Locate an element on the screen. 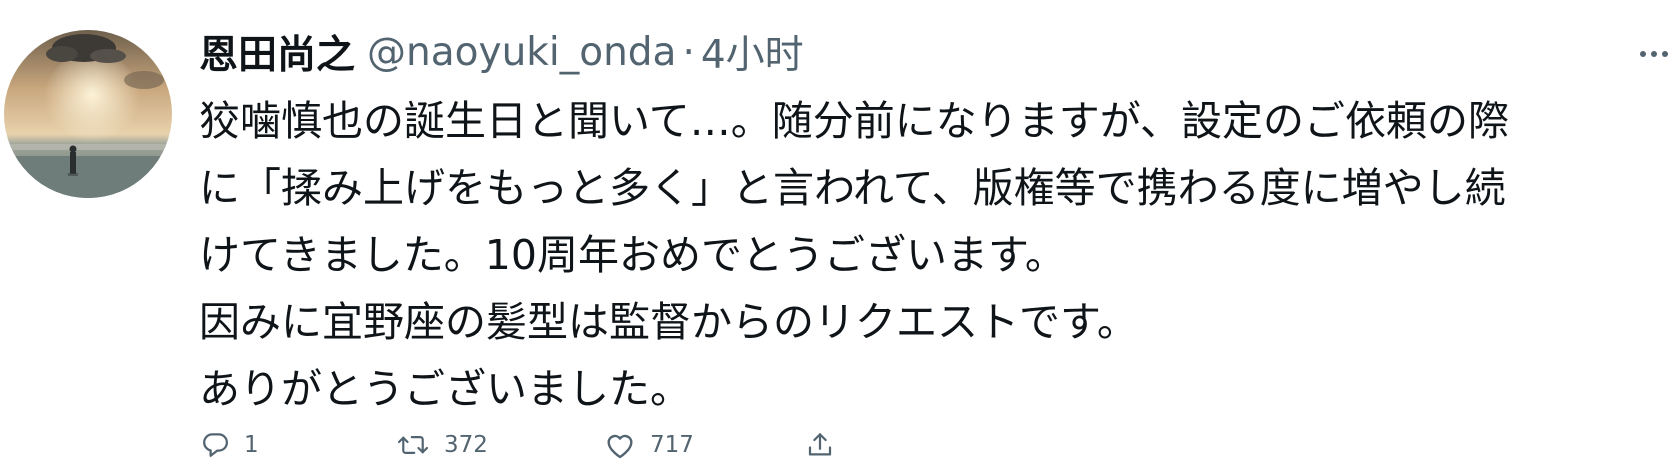  share-icon is located at coordinates (820, 445).